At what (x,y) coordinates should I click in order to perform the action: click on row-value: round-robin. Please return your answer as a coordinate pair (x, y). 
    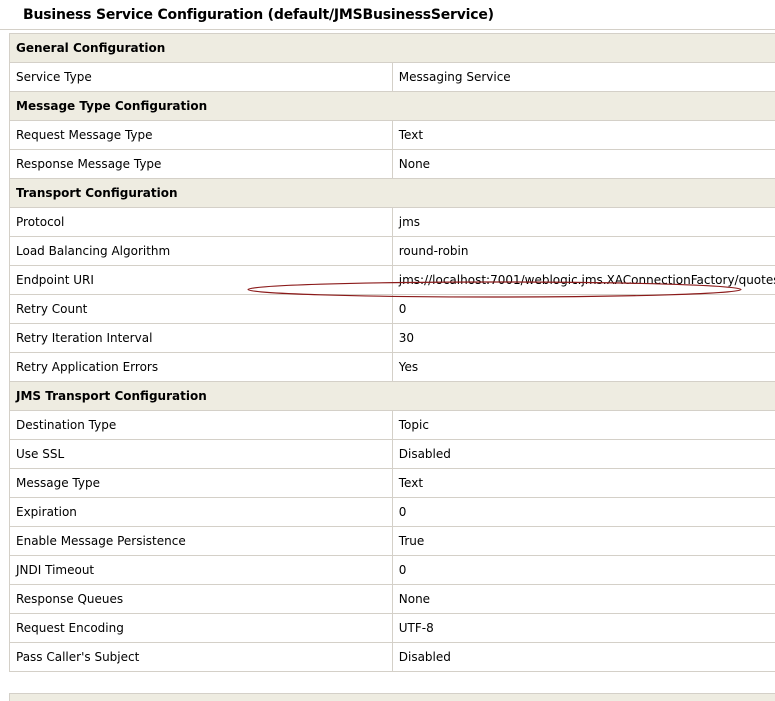
    Looking at the image, I should click on (583, 251).